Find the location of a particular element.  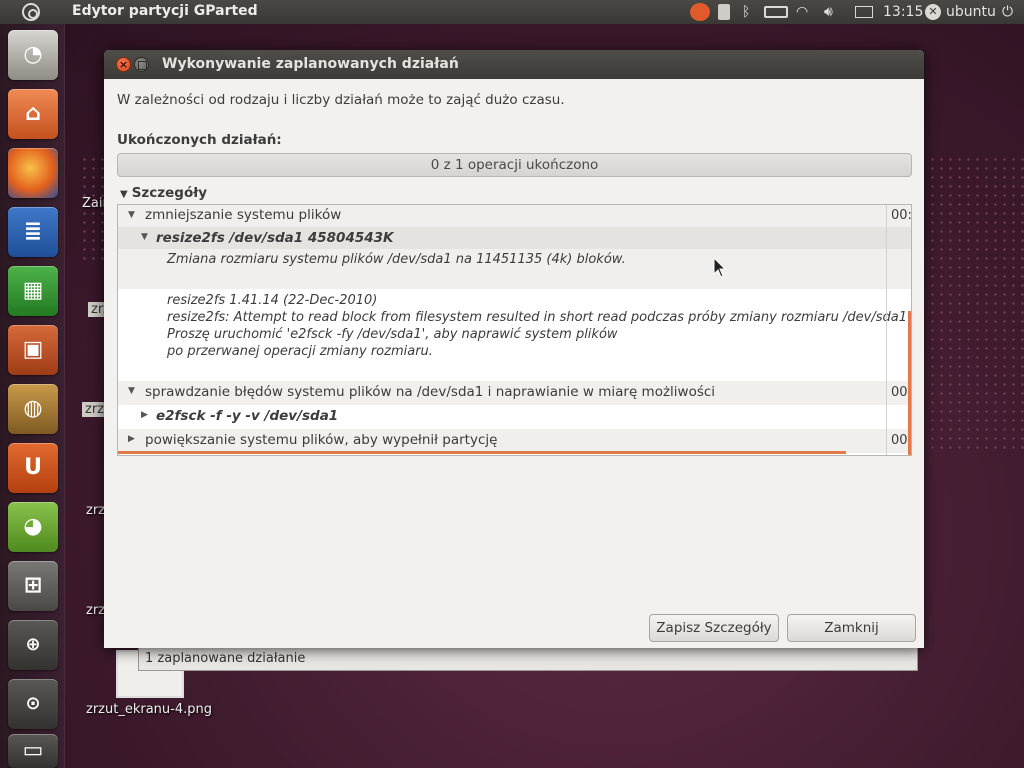

launcher-search-apps: ⊕ is located at coordinates (33, 645).